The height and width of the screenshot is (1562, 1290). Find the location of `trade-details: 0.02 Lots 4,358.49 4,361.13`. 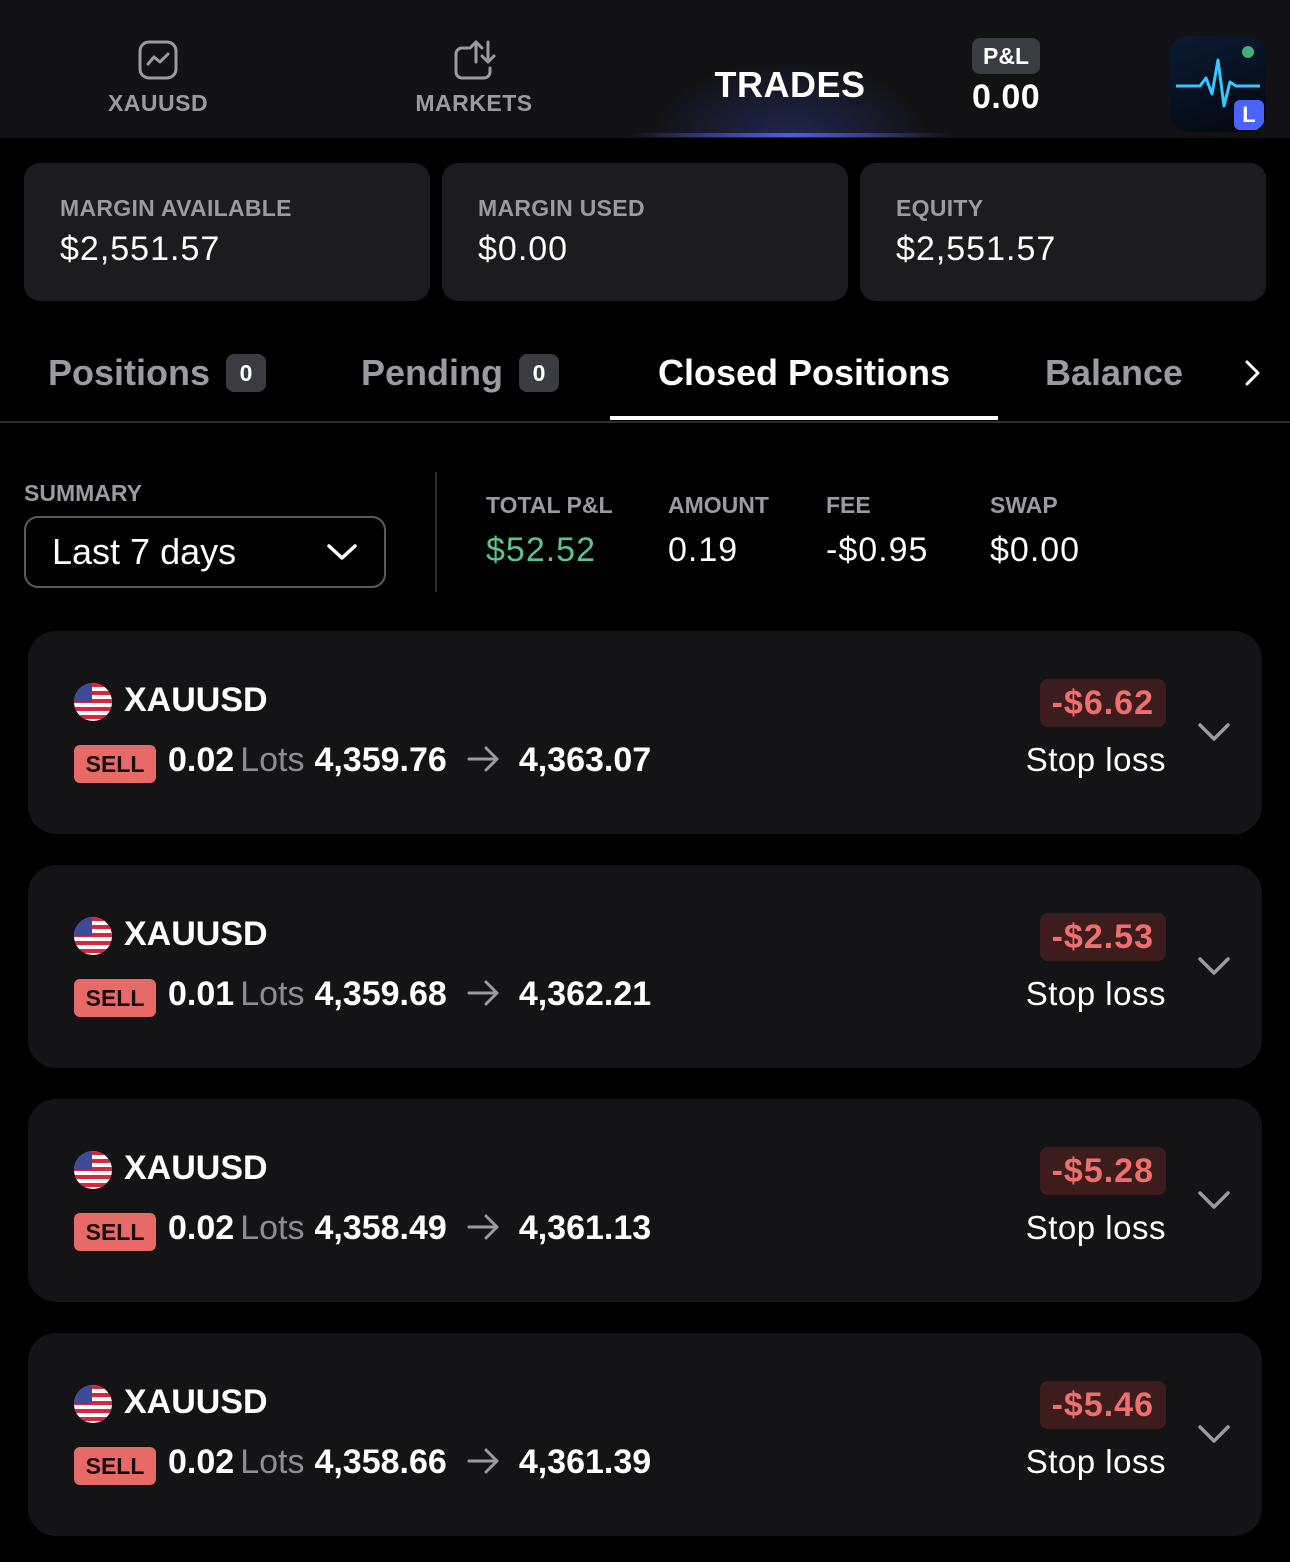

trade-details: 0.02 Lots 4,358.49 4,361.13 is located at coordinates (409, 1228).